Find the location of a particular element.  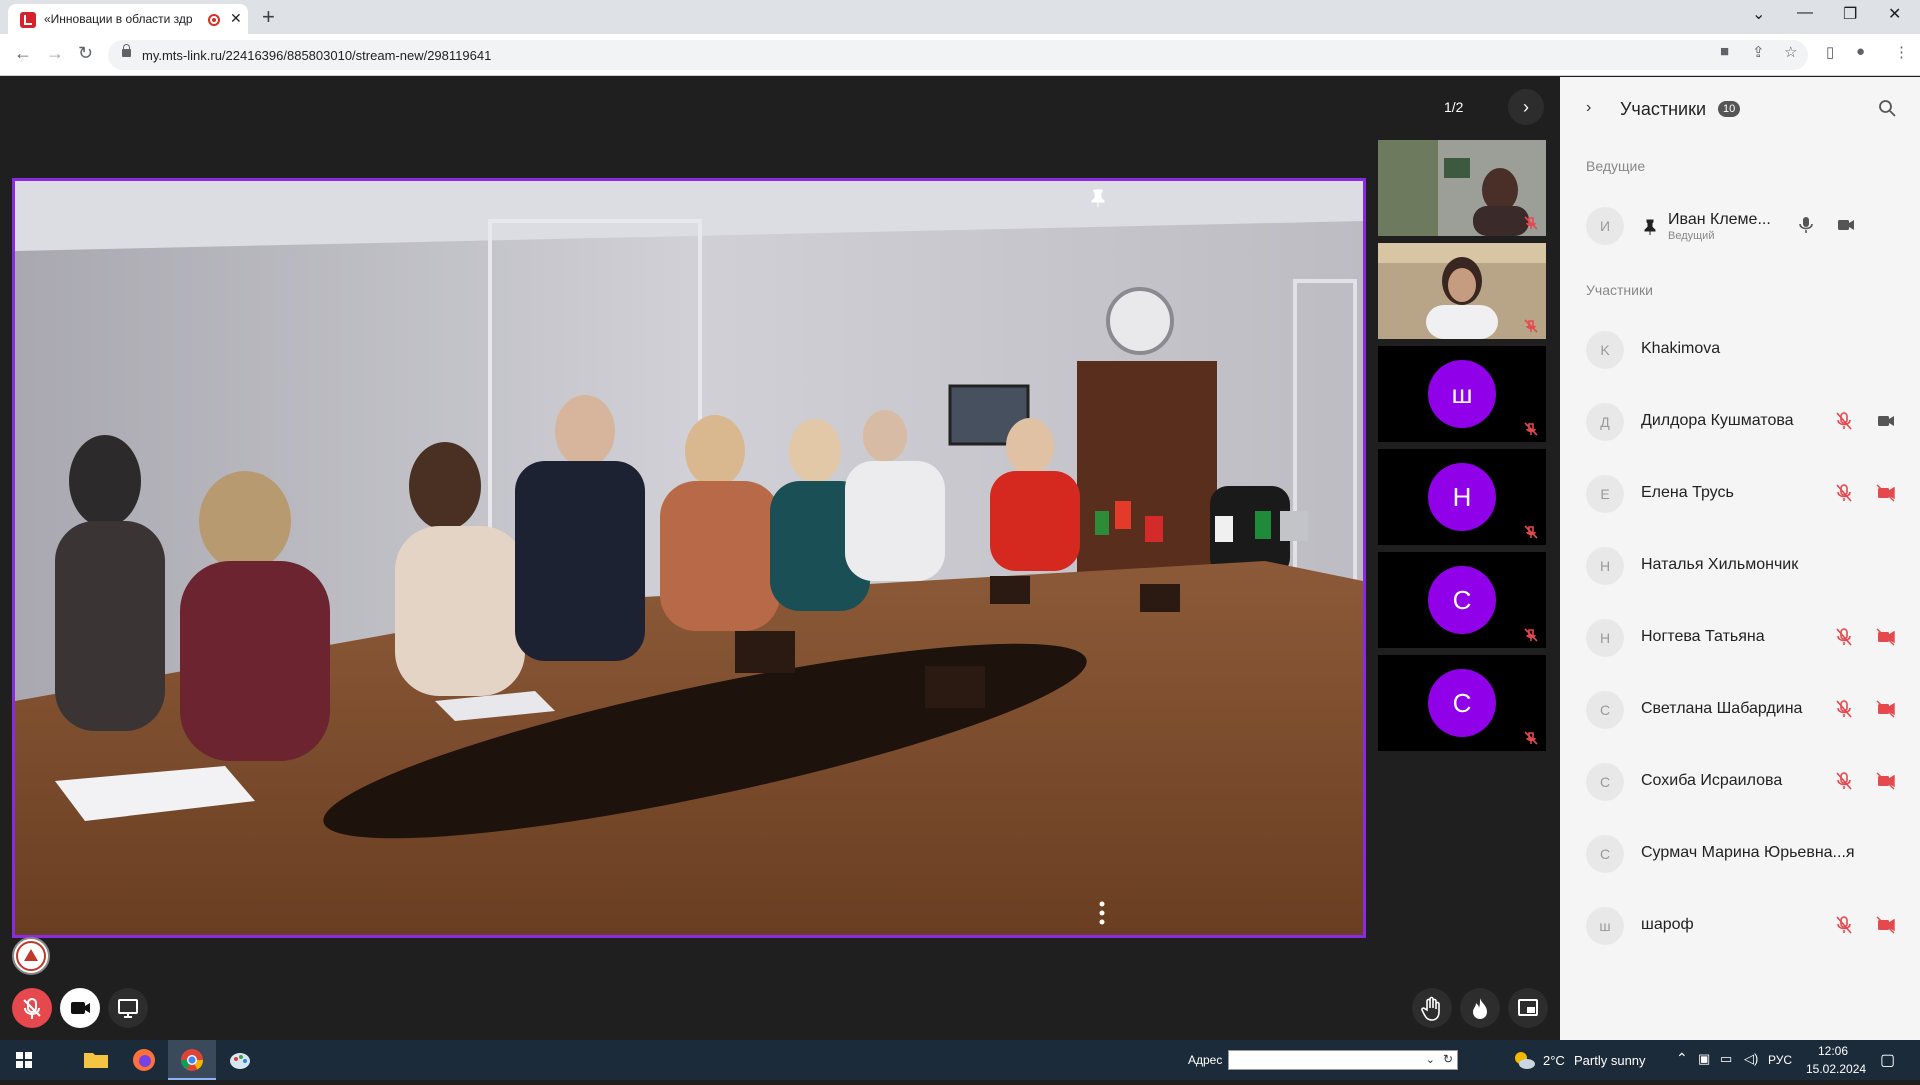

clock-time: 12:06 is located at coordinates (1833, 1051).